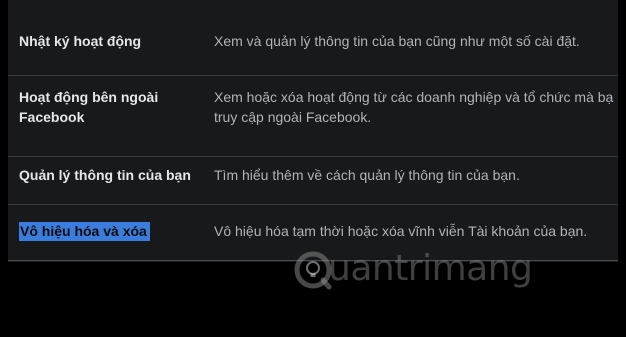  Describe the element at coordinates (80, 41) in the screenshot. I see `settings-row-label: Nhật ký hoạt động` at that location.